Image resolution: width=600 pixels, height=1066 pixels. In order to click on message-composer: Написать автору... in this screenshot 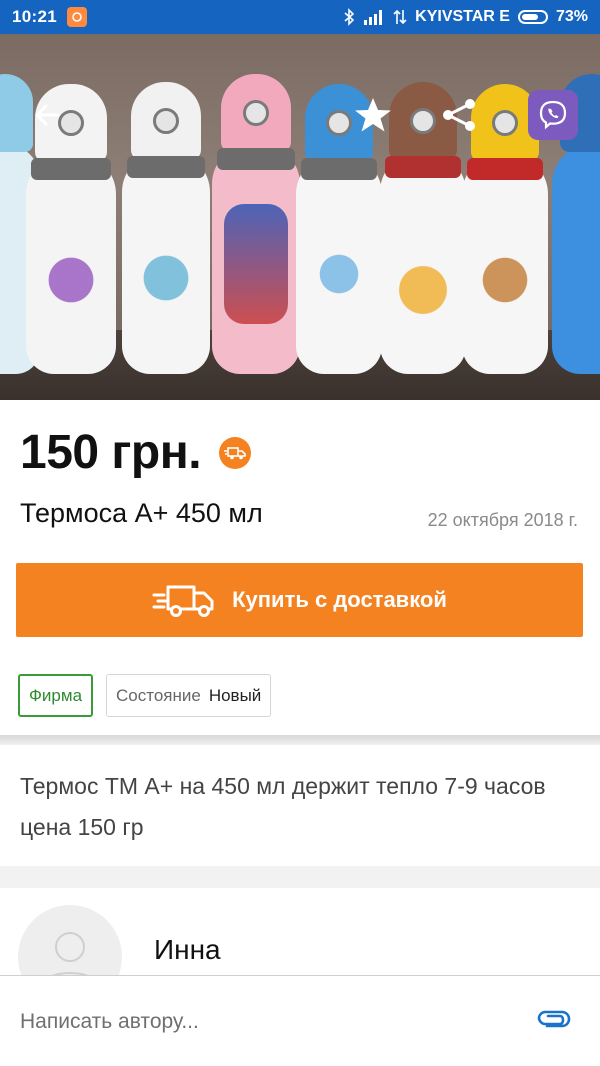, I will do `click(300, 1020)`.